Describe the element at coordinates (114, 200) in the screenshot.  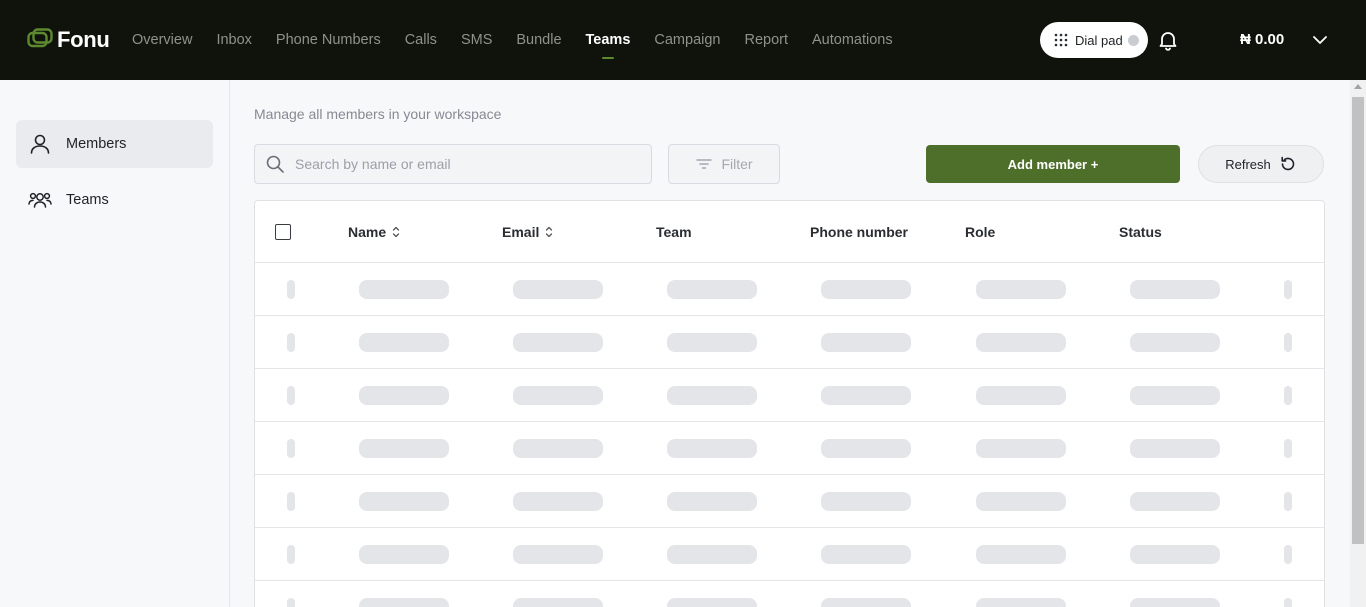
I see `sidebar-item-teams: Teams` at that location.